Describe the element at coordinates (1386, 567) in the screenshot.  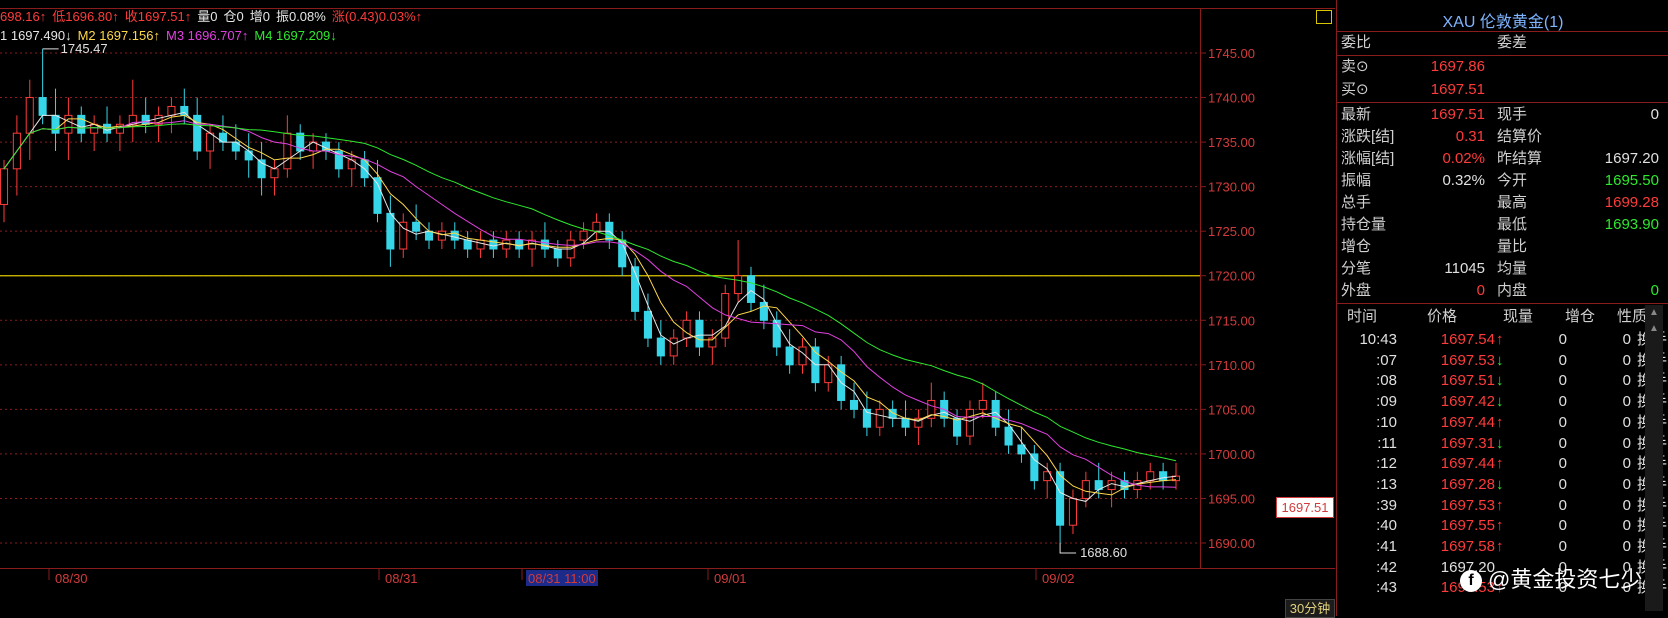
I see `tick-time: :42` at that location.